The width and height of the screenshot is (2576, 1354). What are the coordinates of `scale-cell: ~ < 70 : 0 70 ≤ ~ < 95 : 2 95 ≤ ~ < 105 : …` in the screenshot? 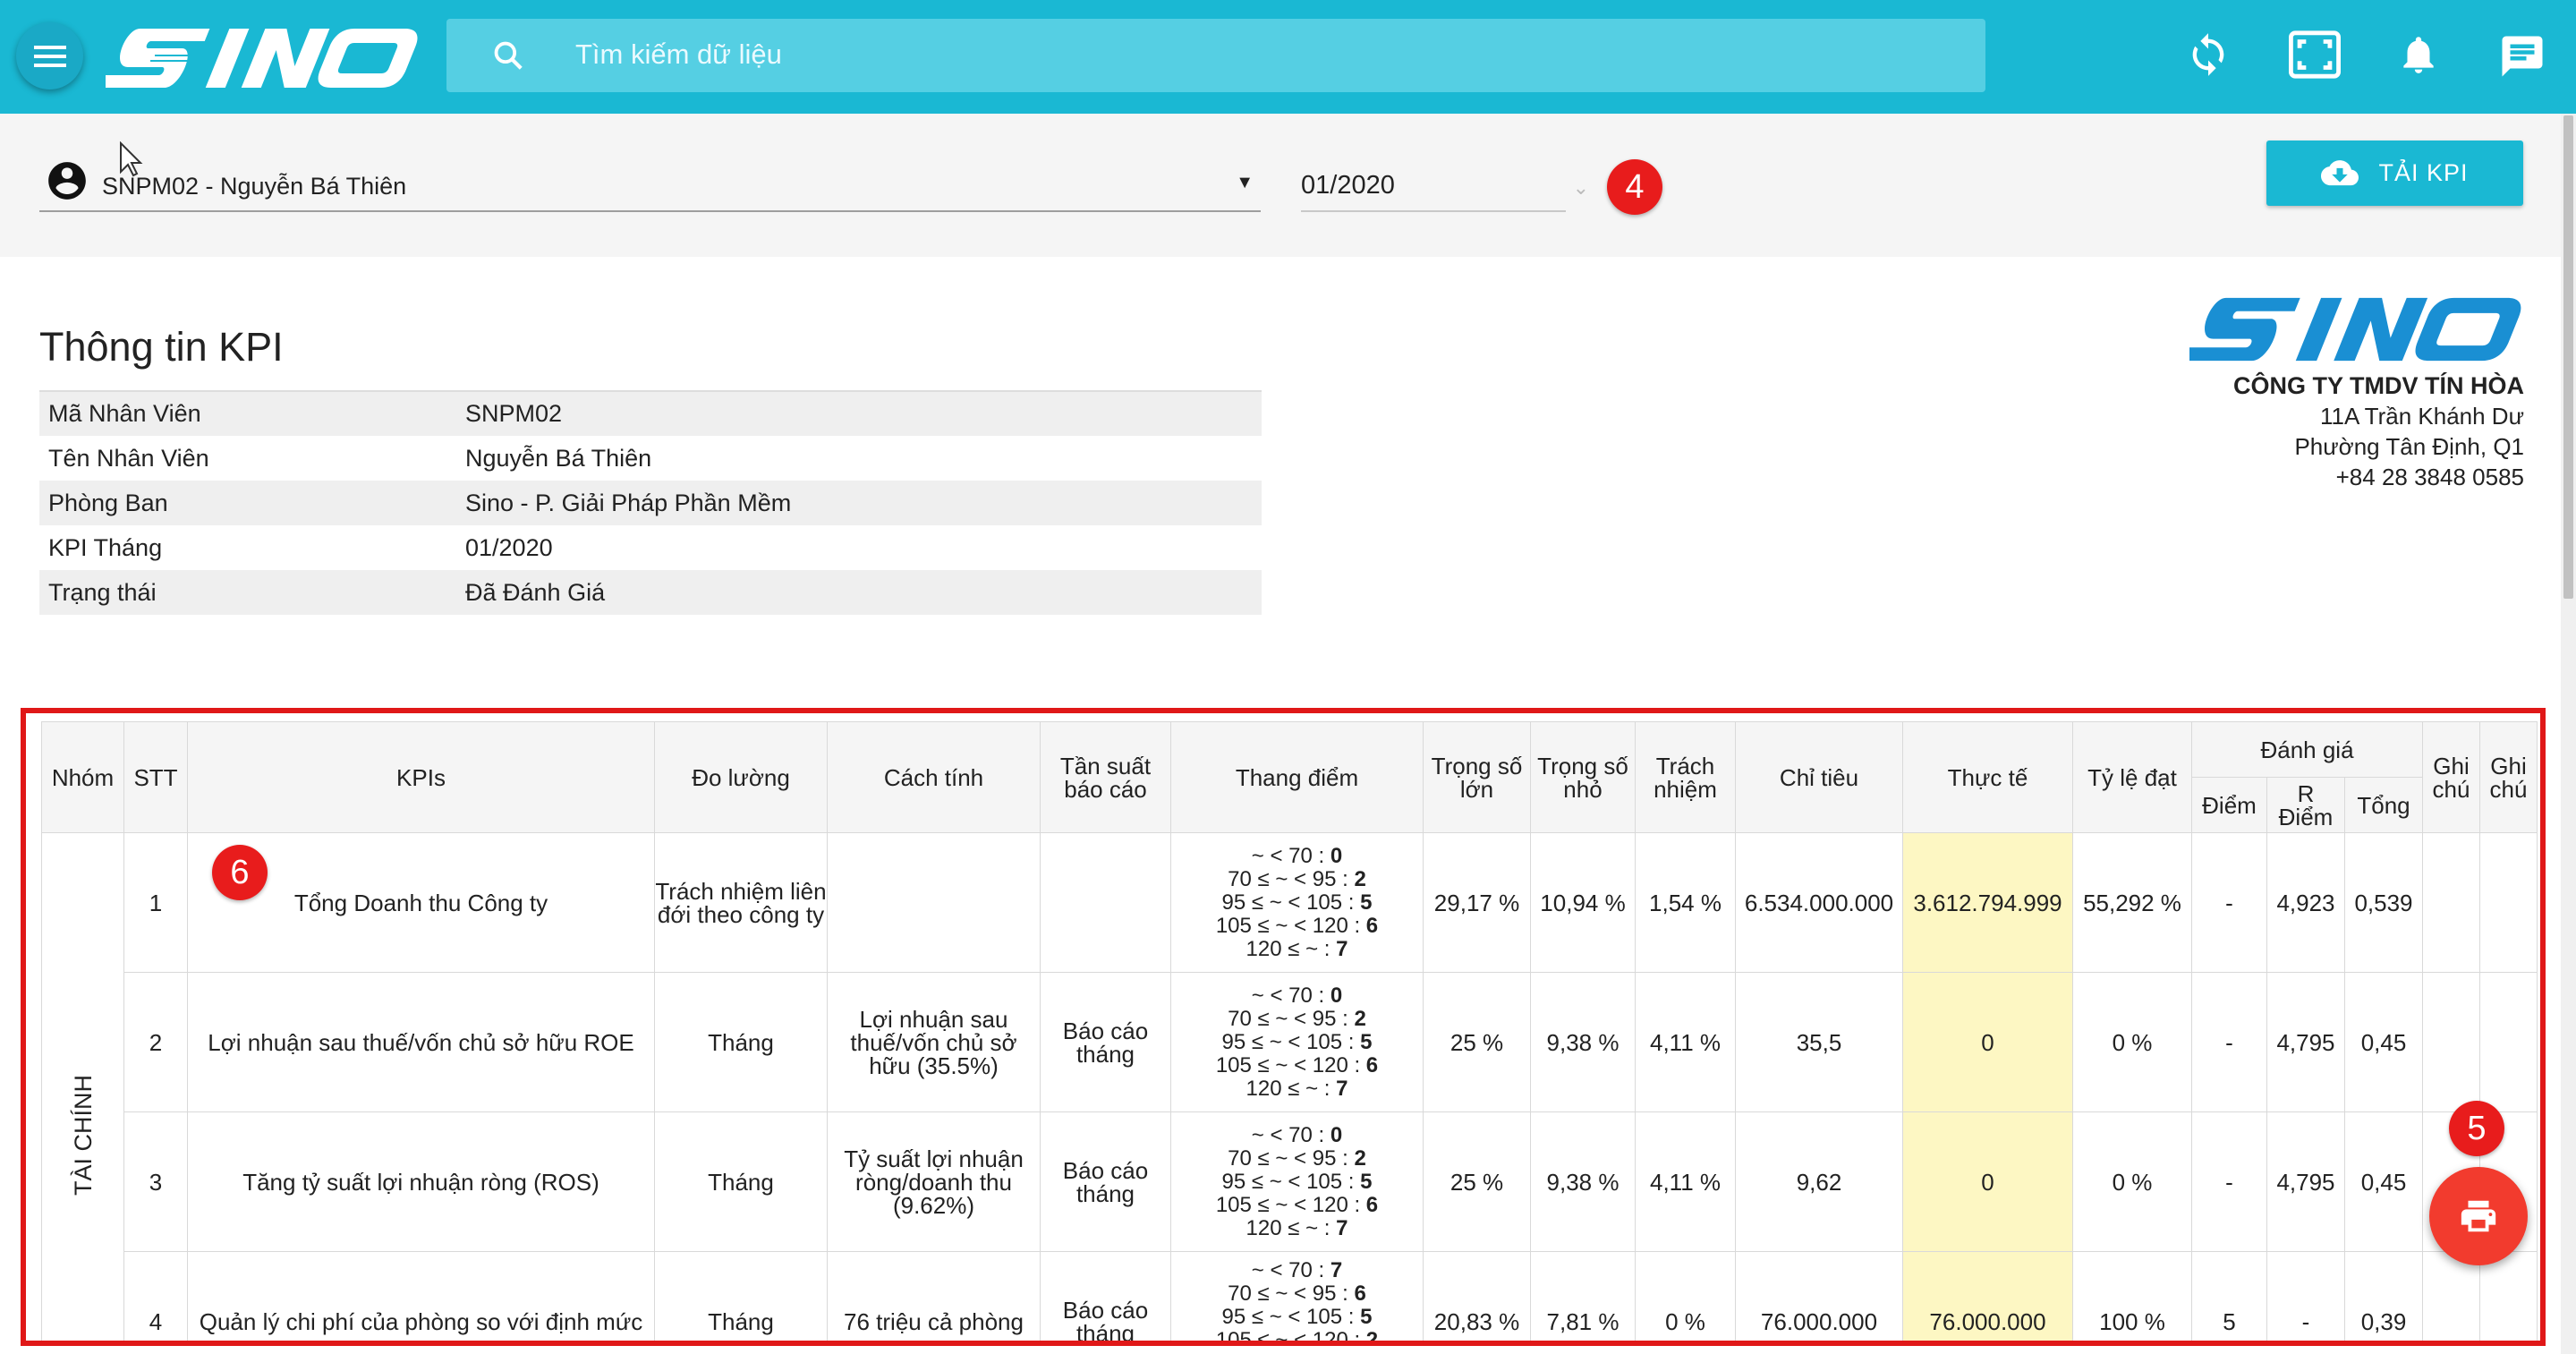 It's located at (1297, 1181).